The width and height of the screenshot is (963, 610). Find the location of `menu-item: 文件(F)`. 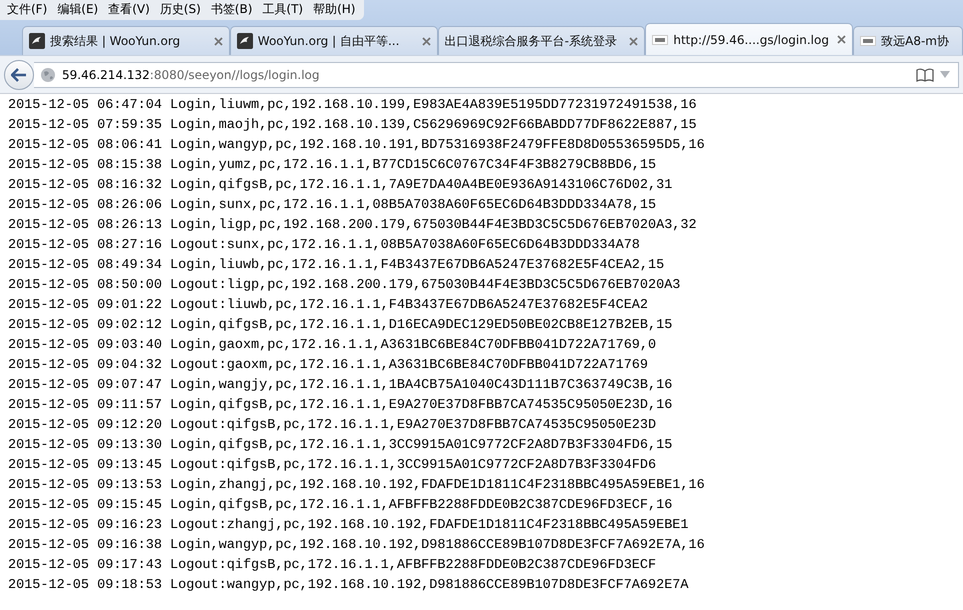

menu-item: 文件(F) is located at coordinates (27, 9).